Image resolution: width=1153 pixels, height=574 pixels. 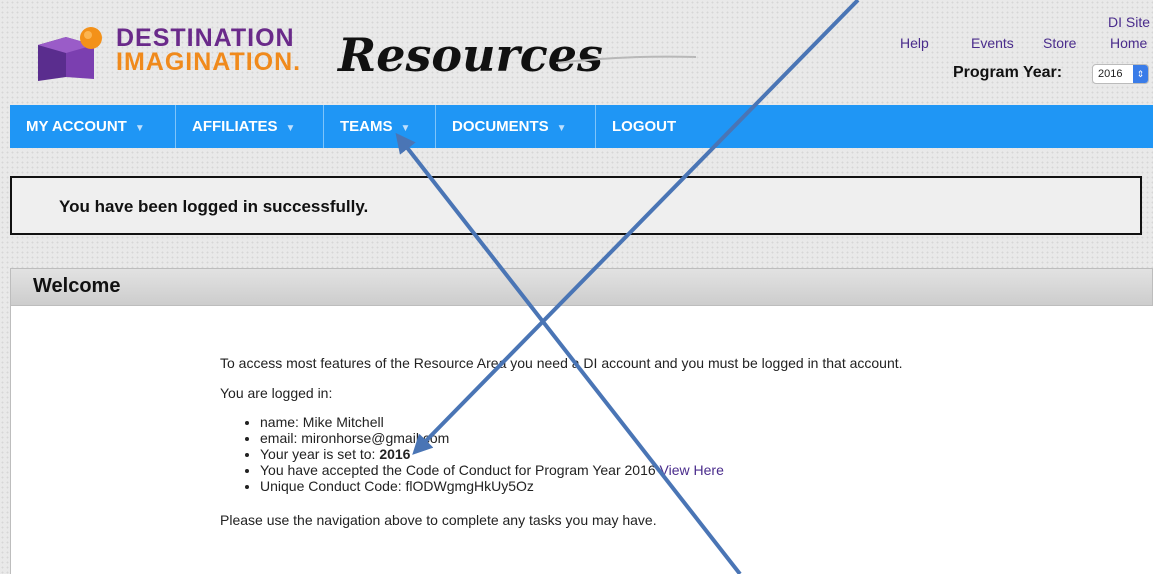 I want to click on select-chevron-icon: ⇕, so click(x=1140, y=74).